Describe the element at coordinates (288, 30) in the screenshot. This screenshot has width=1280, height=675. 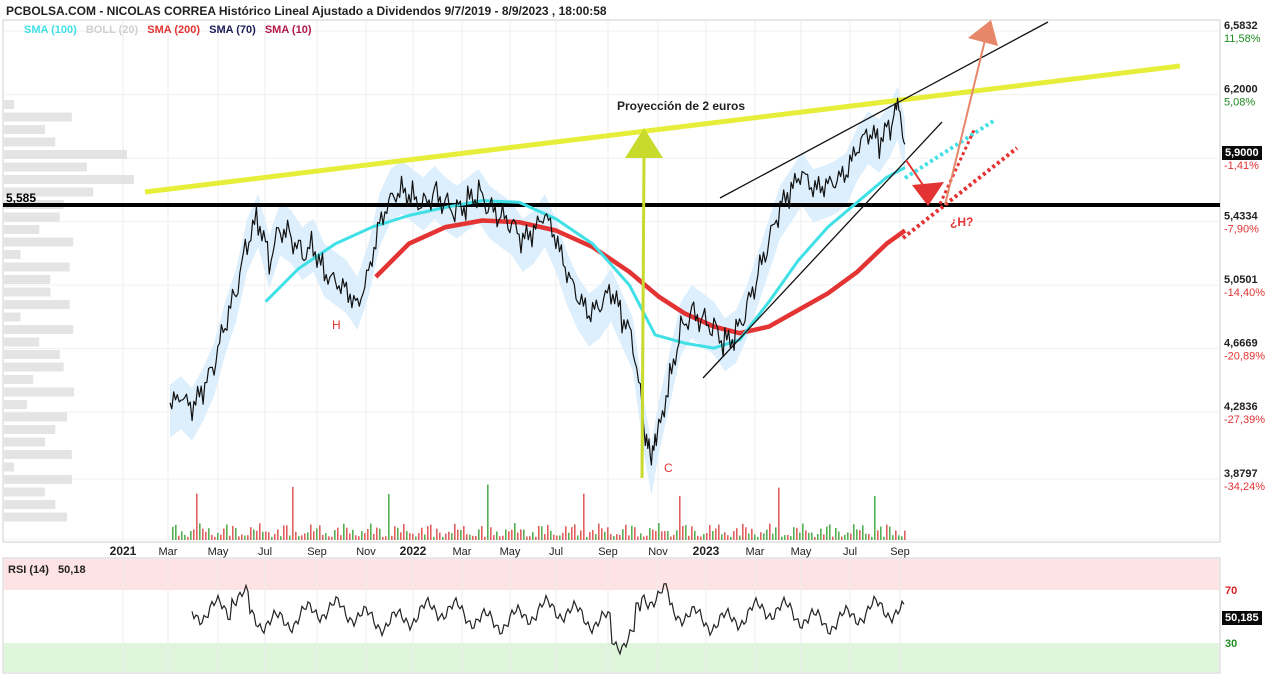
I see `legend-sma10: SMA (10)` at that location.